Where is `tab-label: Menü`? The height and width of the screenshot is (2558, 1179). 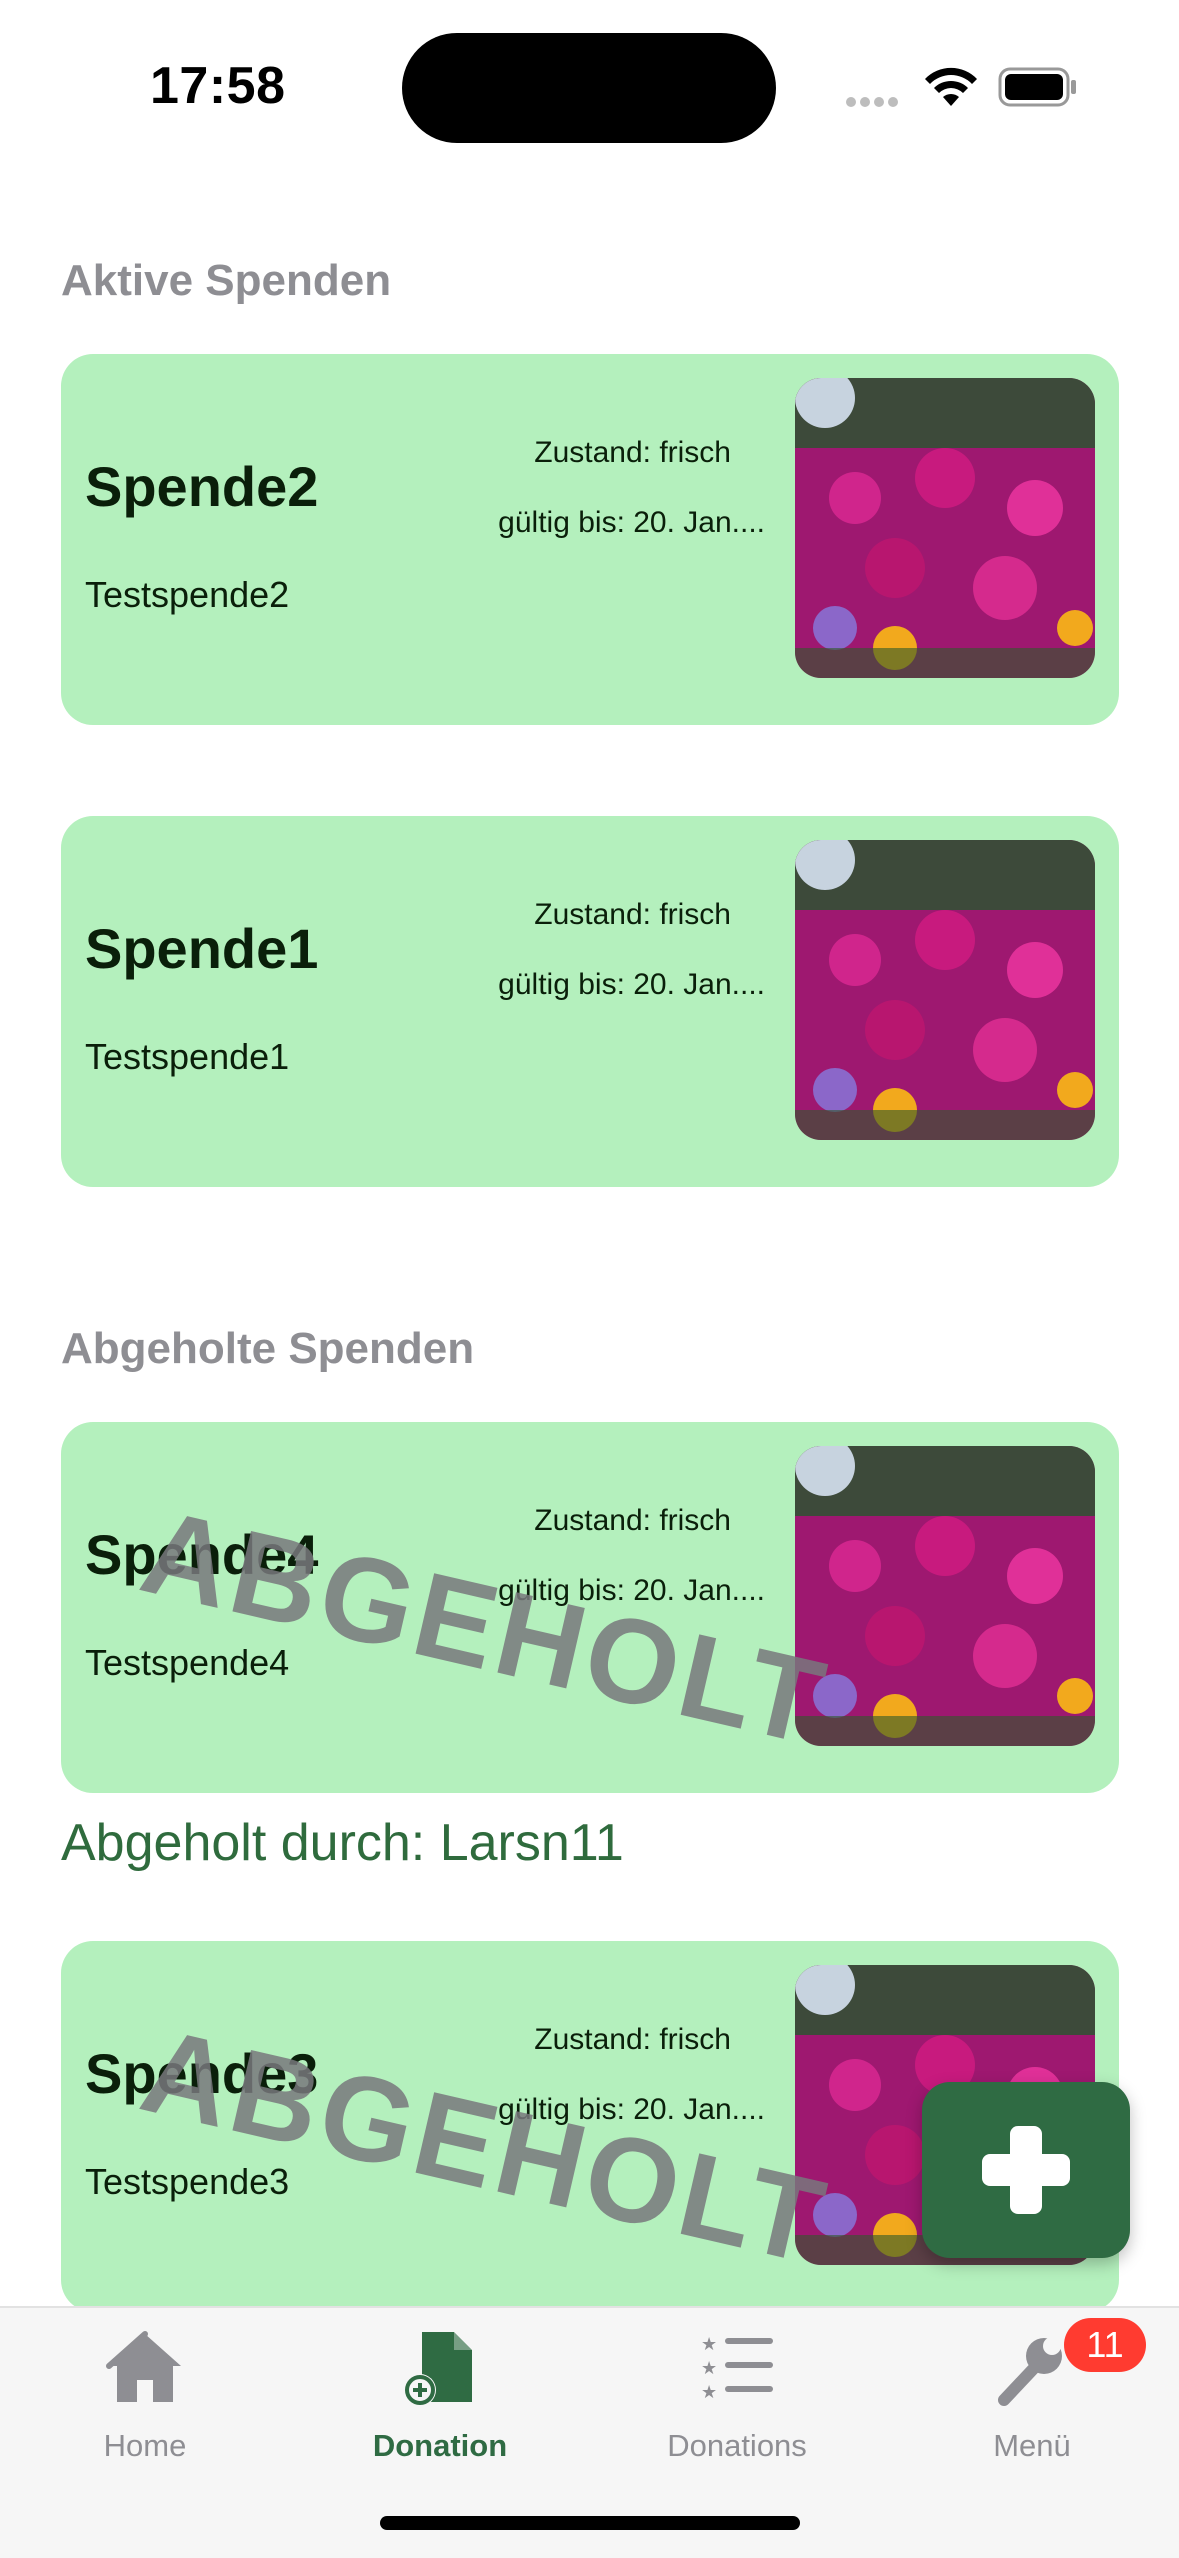 tab-label: Menü is located at coordinates (1032, 2445).